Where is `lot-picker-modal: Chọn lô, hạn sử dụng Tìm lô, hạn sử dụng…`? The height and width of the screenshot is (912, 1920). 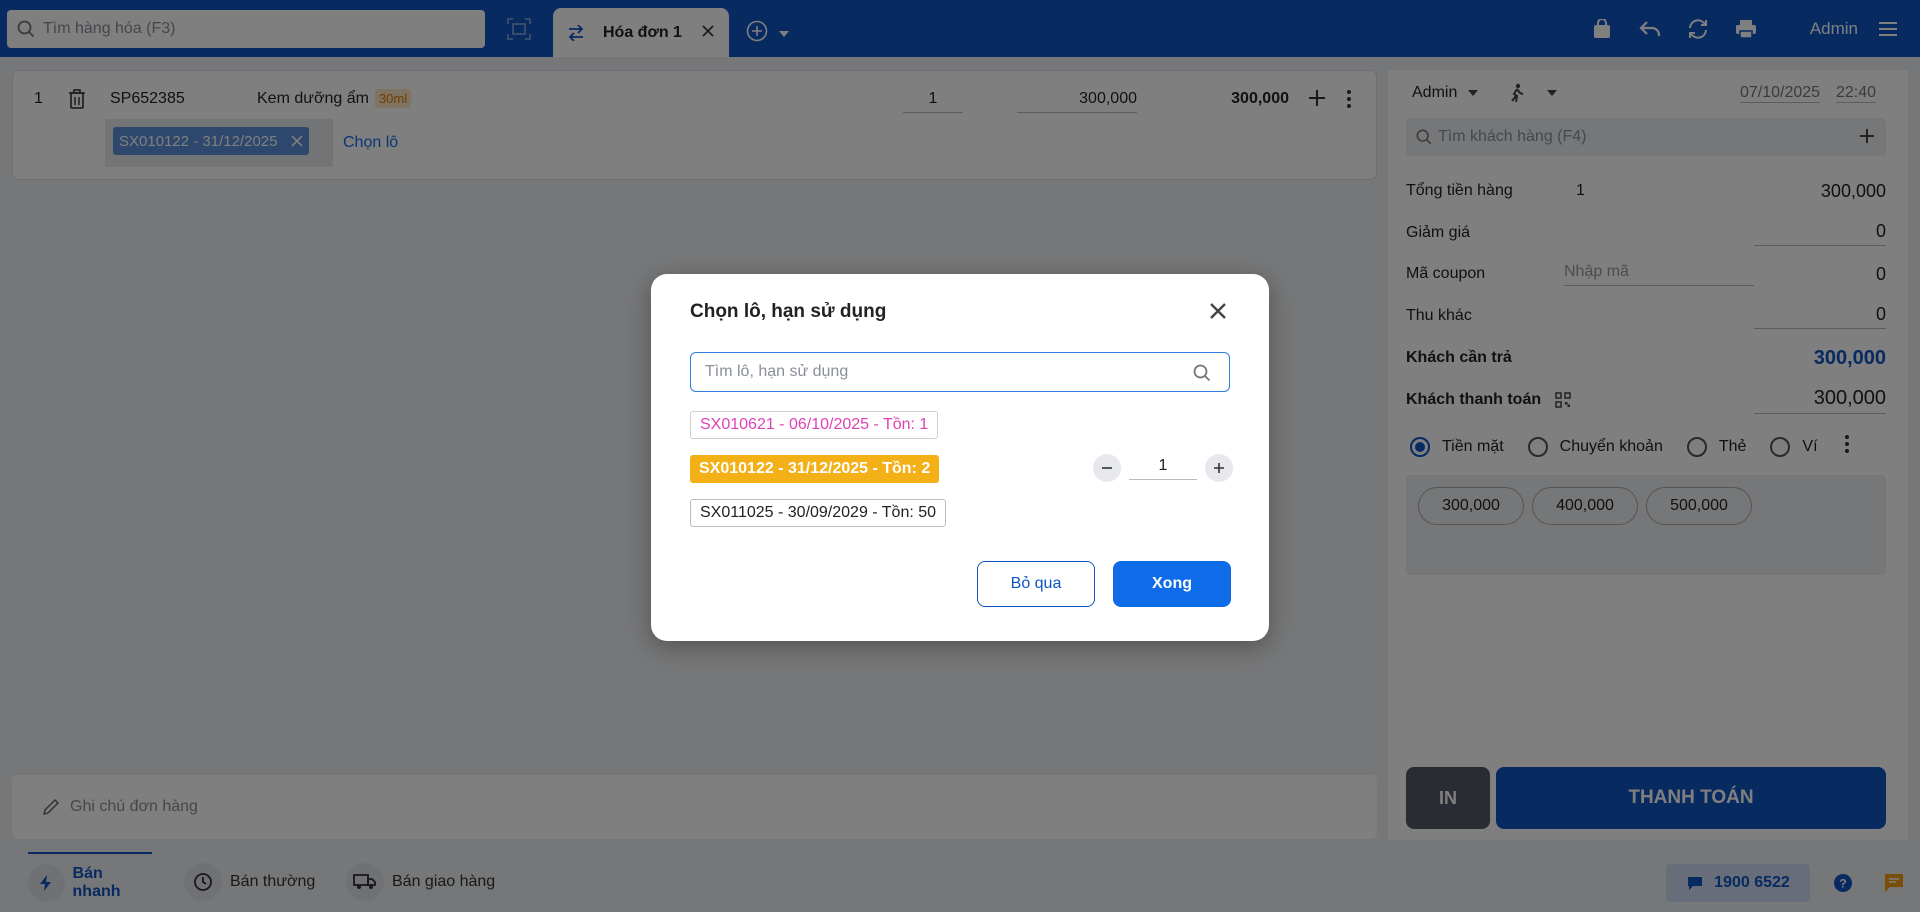 lot-picker-modal: Chọn lô, hạn sử dụng Tìm lô, hạn sử dụng… is located at coordinates (960, 457).